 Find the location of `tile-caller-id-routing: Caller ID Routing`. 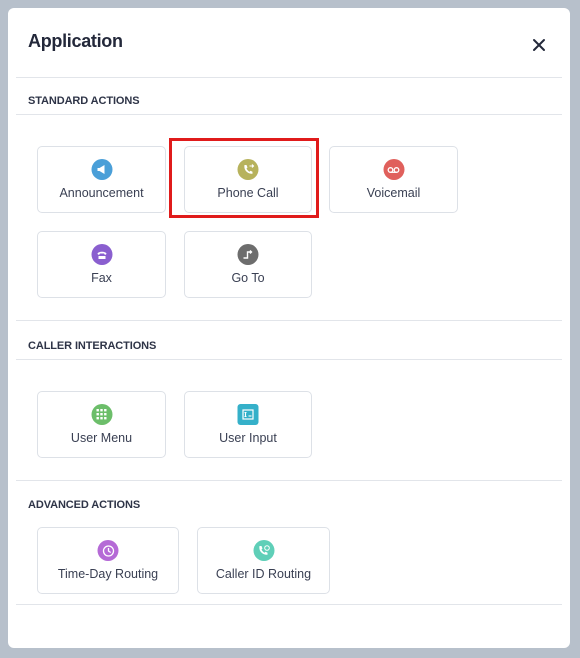

tile-caller-id-routing: Caller ID Routing is located at coordinates (263, 560).